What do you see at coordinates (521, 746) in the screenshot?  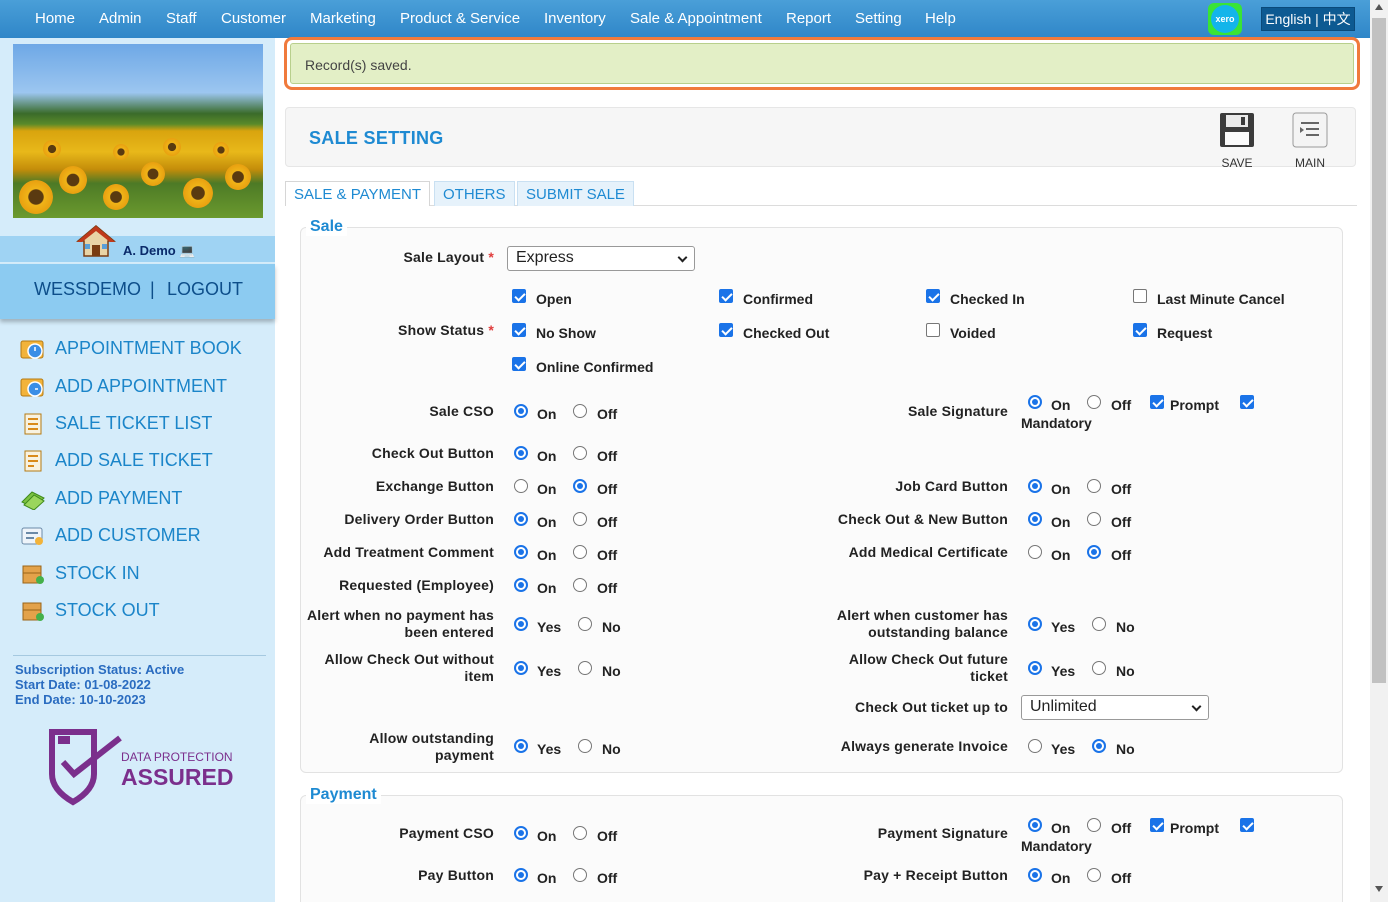 I see `allow-outstanding-payment-yes-radio` at bounding box center [521, 746].